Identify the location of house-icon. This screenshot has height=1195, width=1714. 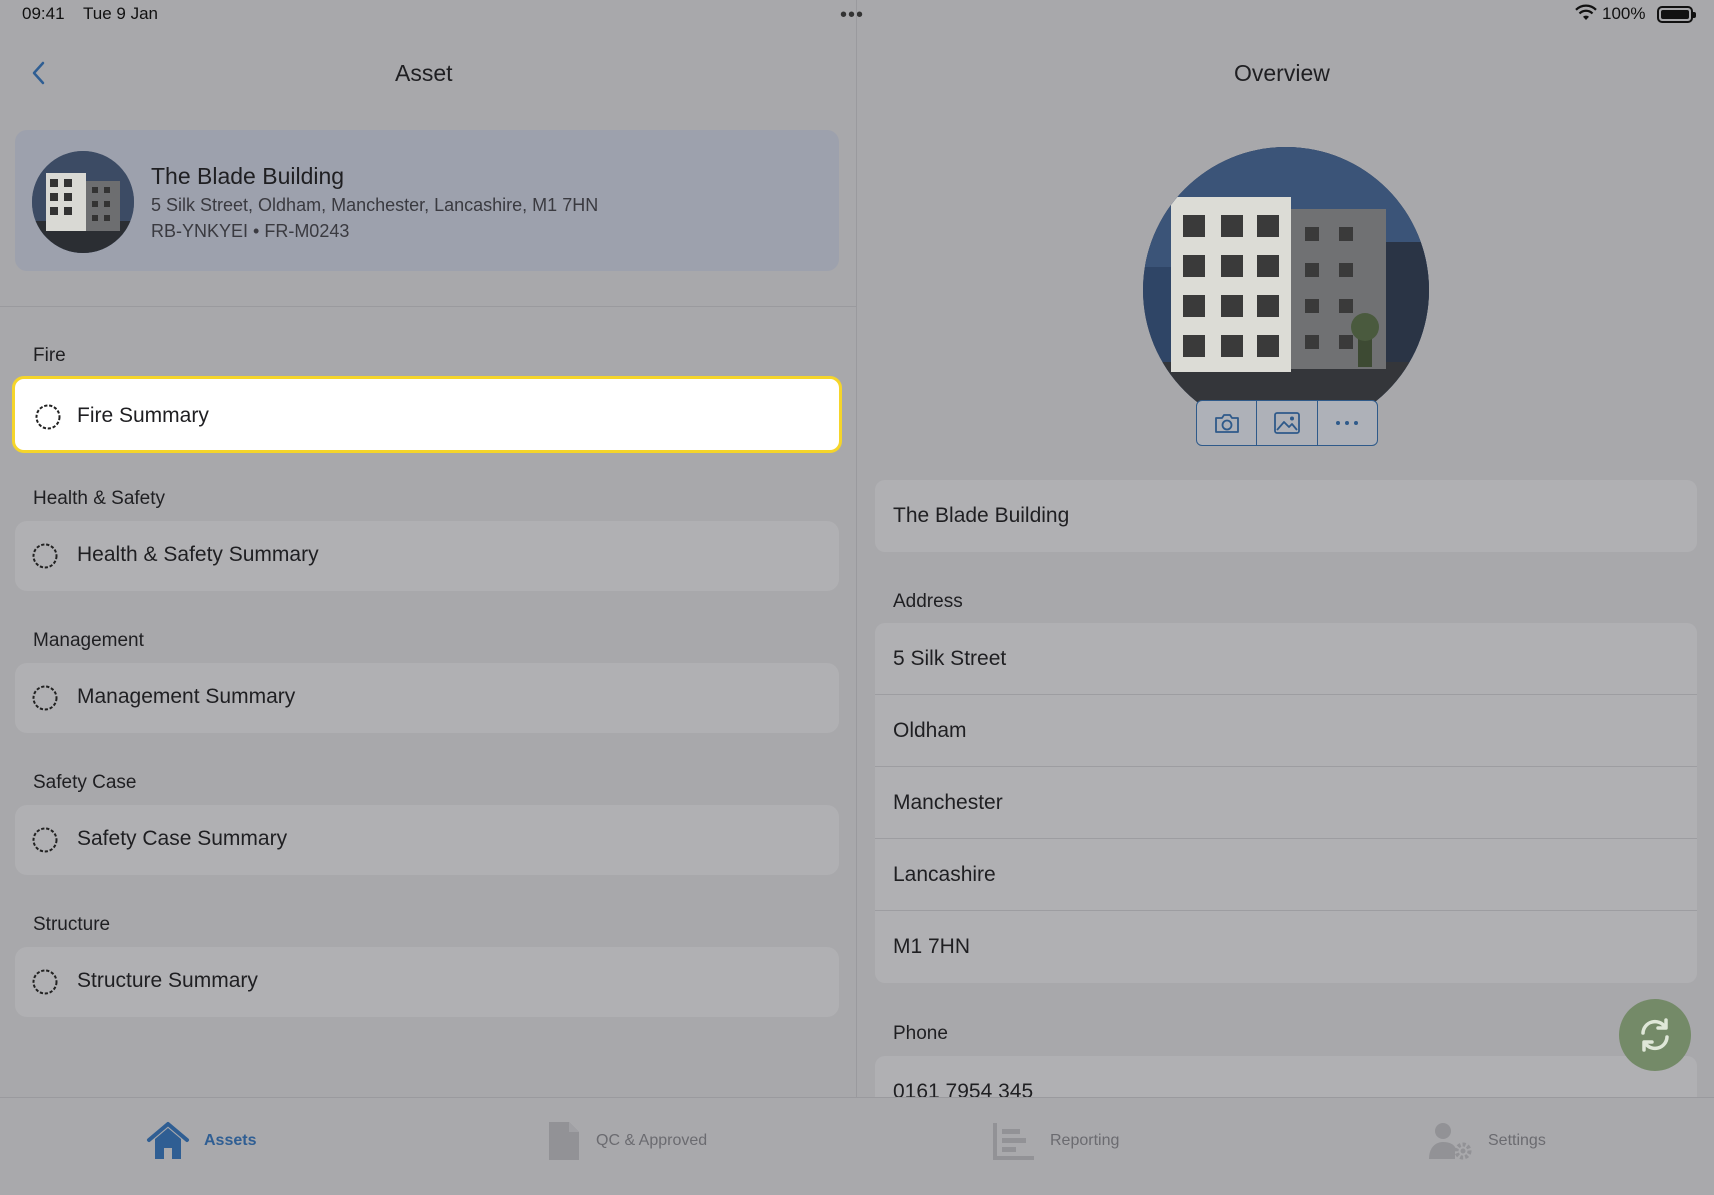
(168, 1140).